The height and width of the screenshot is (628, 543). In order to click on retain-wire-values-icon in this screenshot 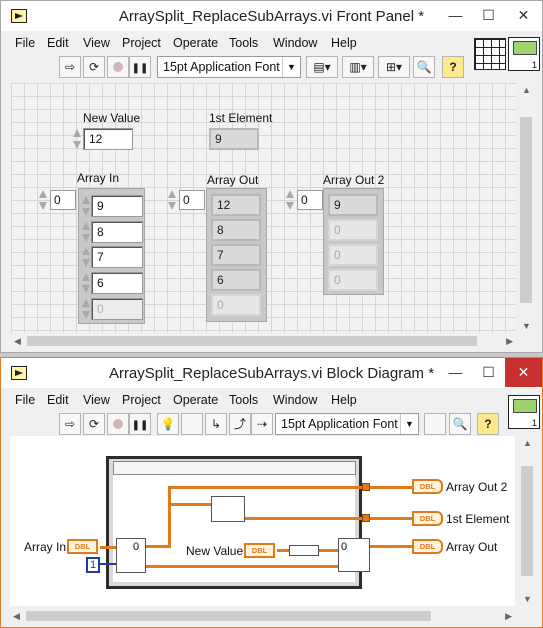, I will do `click(192, 424)`.